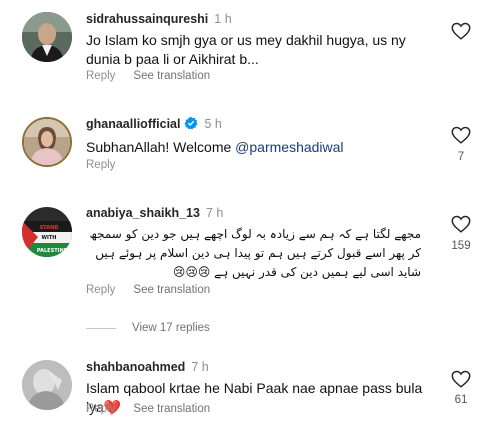  Describe the element at coordinates (148, 328) in the screenshot. I see `view-replies-button: View 17 replies` at that location.